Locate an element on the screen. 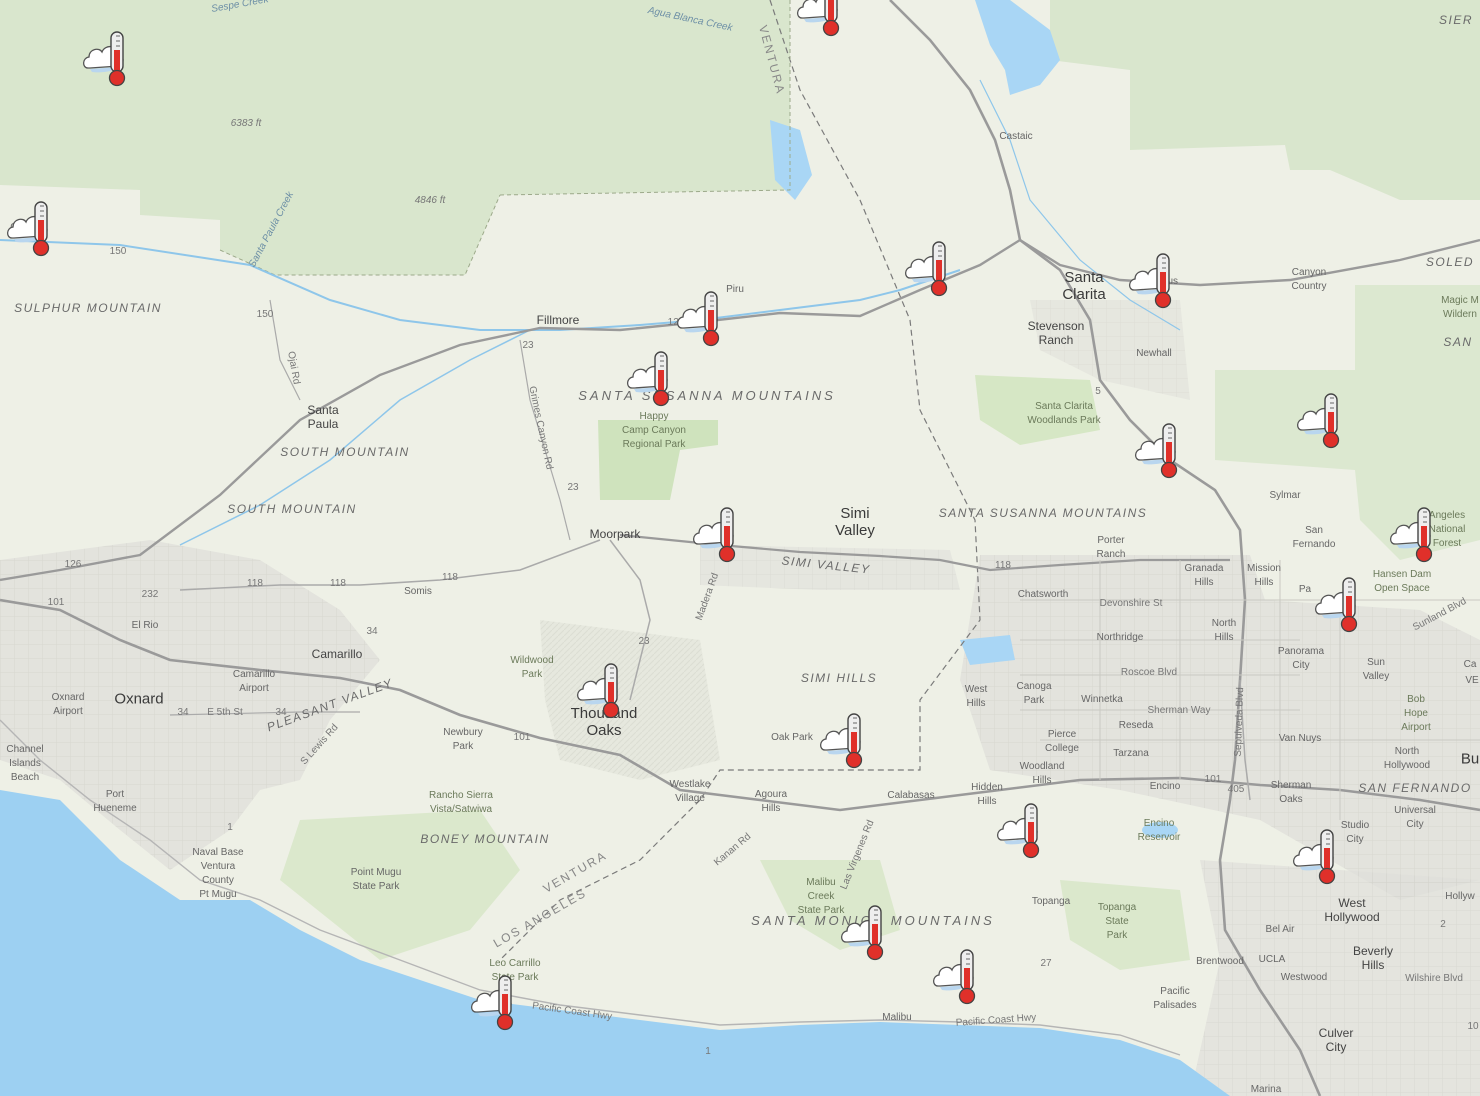 Image resolution: width=1480 pixels, height=1096 pixels. map-label-sepulveda: Sepulveda Blvd is located at coordinates (1239, 722).